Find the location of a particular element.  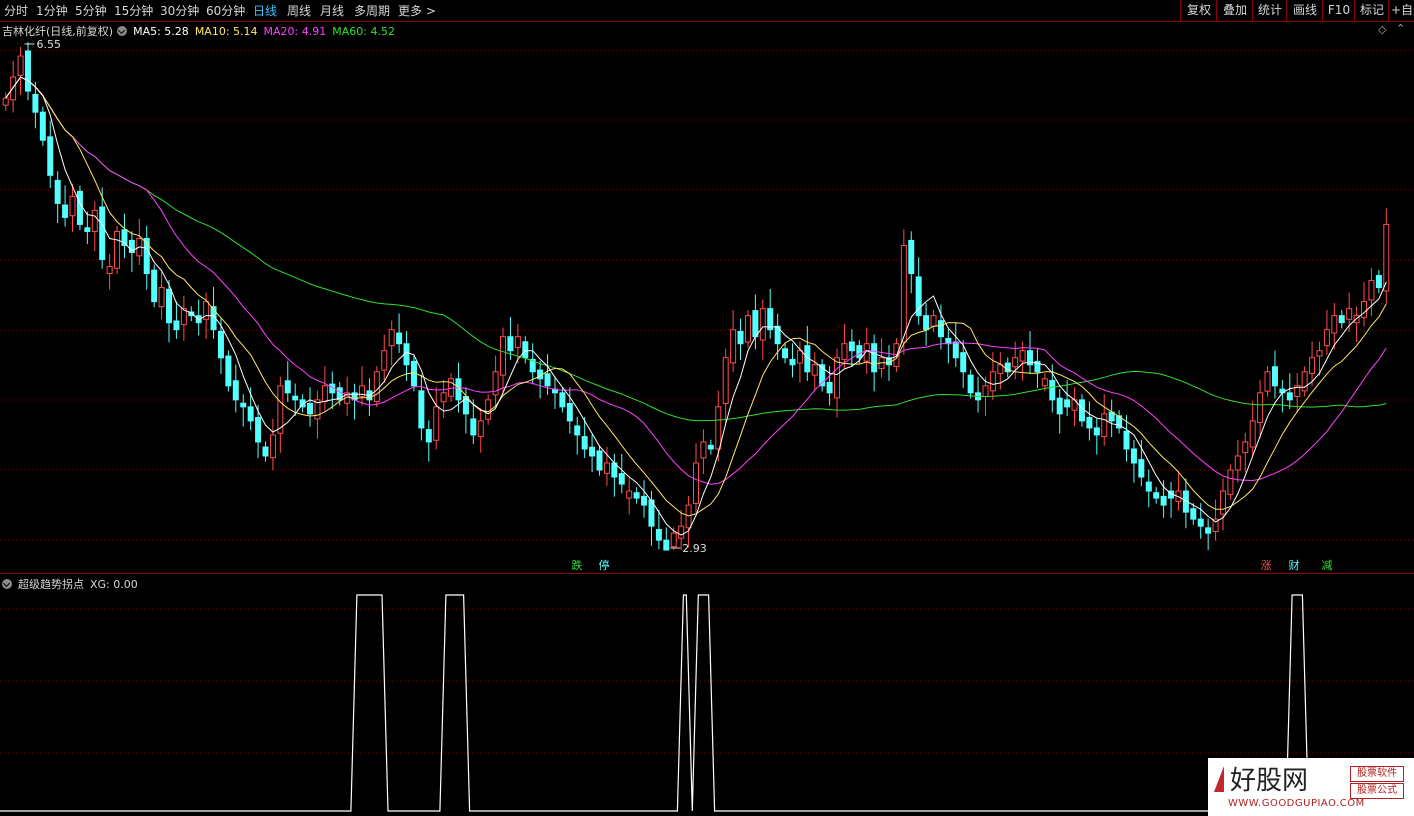

signal-cai: 财 is located at coordinates (1294, 565).